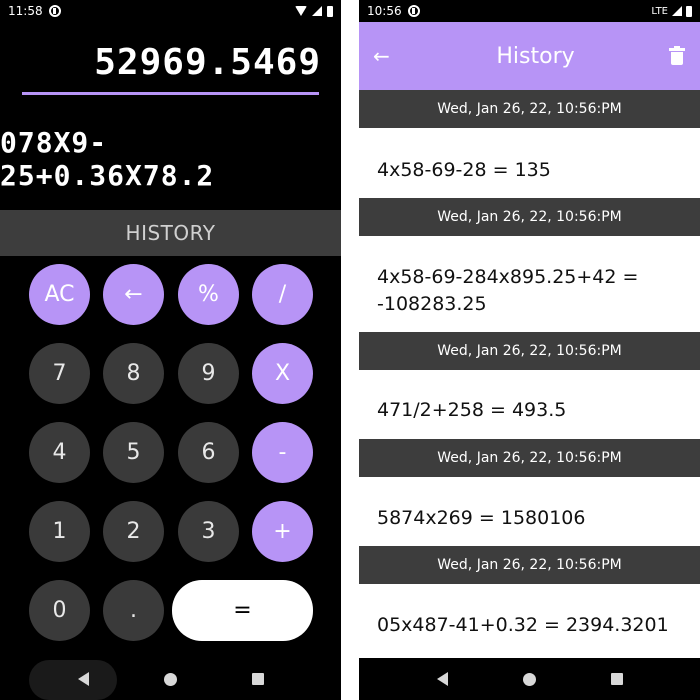 The image size is (700, 700). Describe the element at coordinates (532, 625) in the screenshot. I see `history-entry: 05x487-41+0.32 = 2394.3201` at that location.